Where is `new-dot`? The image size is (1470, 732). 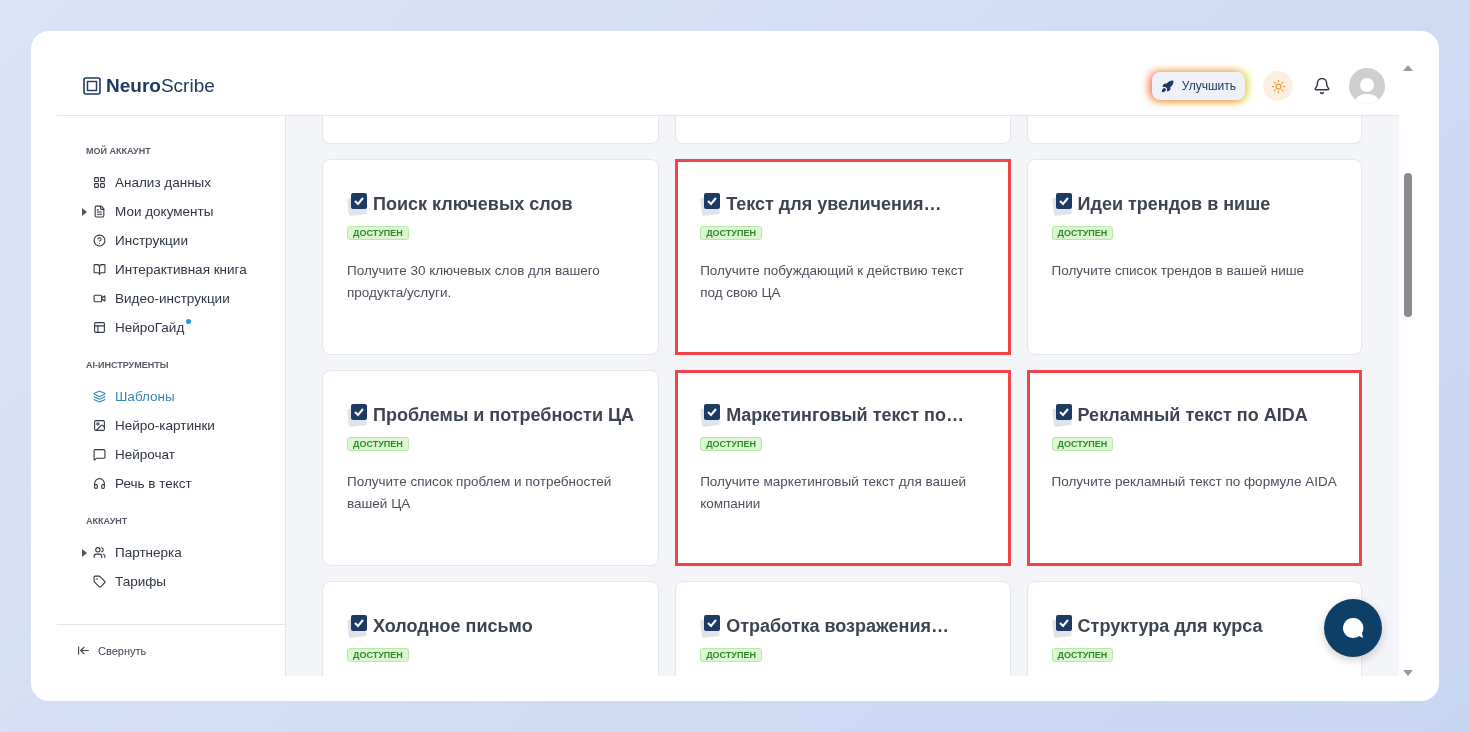
new-dot is located at coordinates (189, 321).